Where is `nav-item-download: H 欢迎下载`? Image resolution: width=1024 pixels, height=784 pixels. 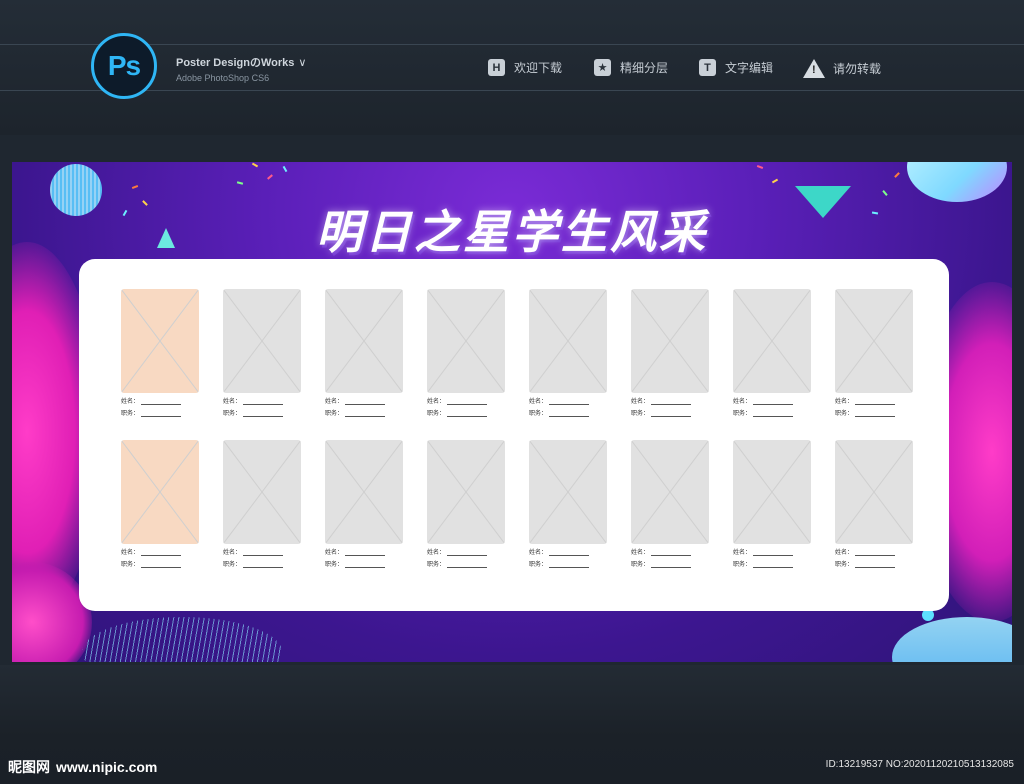
nav-item-download: H 欢迎下载 is located at coordinates (525, 67).